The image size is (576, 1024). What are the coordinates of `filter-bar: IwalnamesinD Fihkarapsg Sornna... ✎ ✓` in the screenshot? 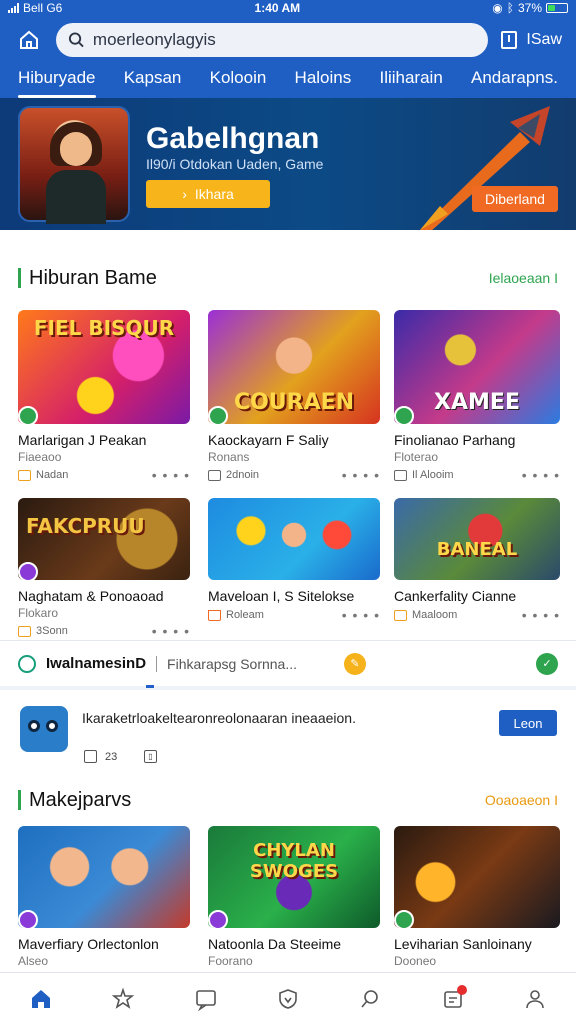 It's located at (288, 665).